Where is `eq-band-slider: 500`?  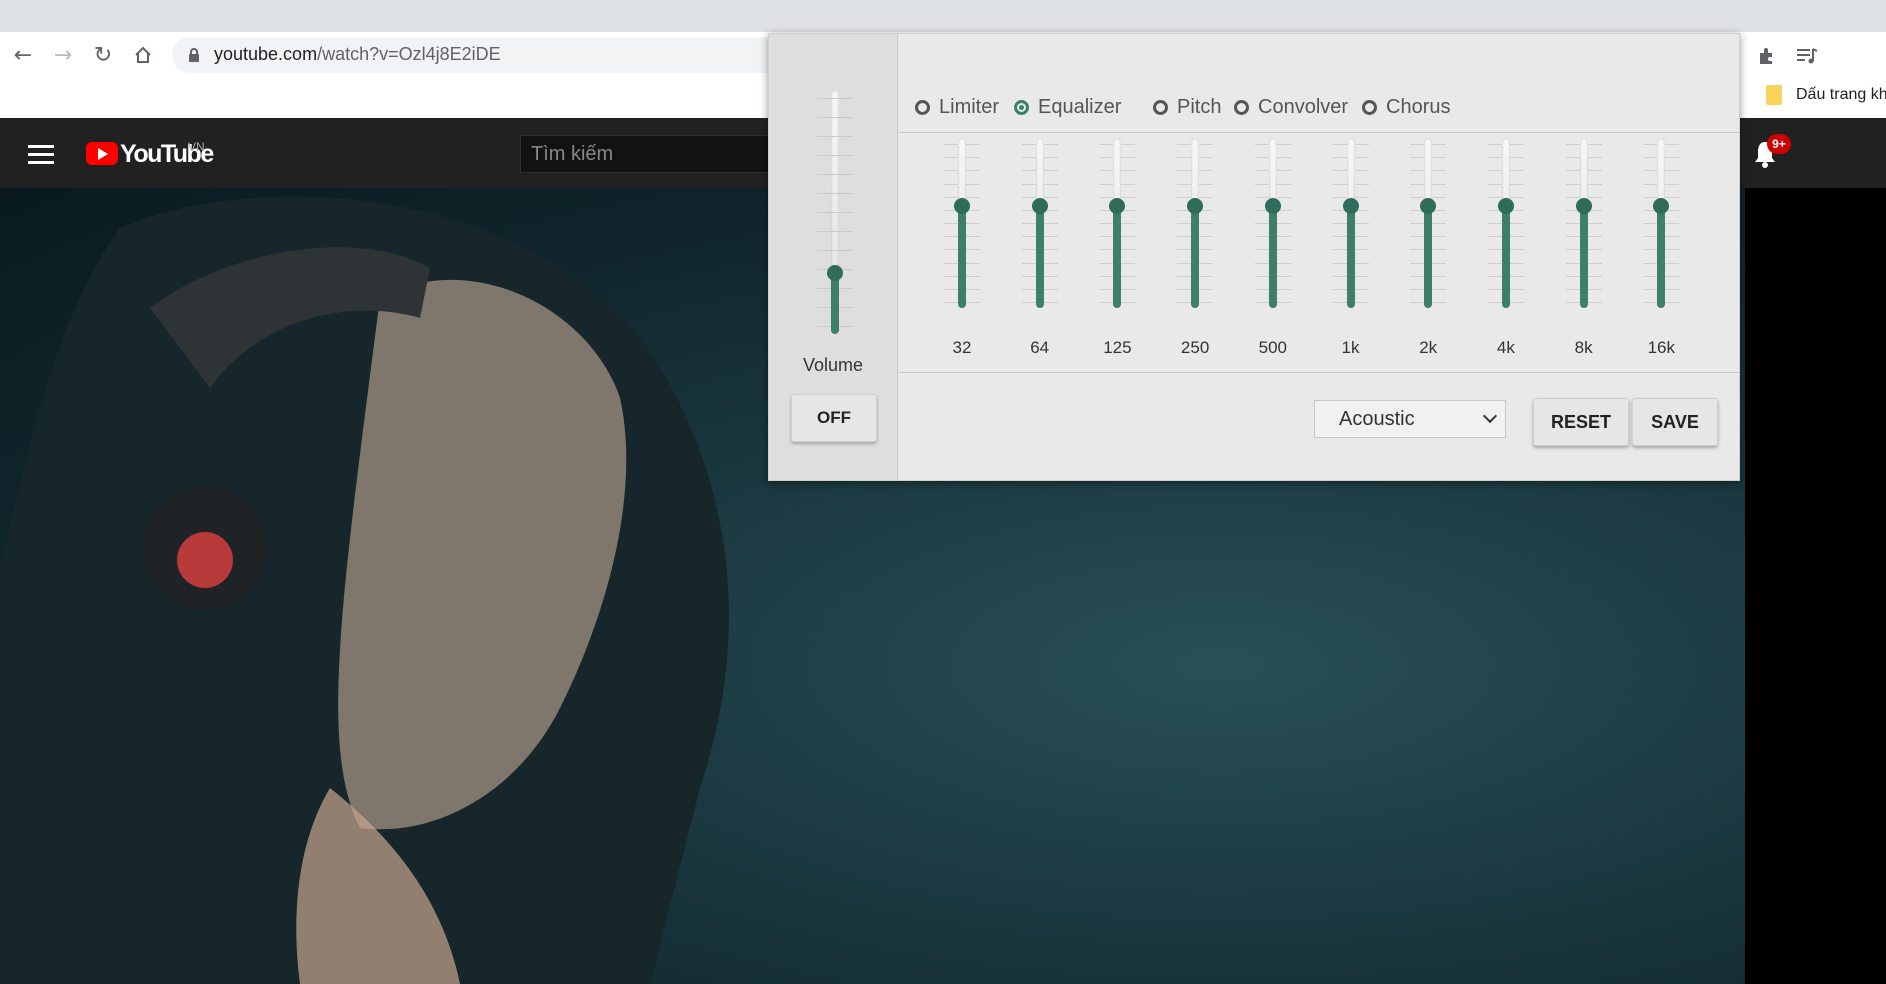 eq-band-slider: 500 is located at coordinates (1273, 249).